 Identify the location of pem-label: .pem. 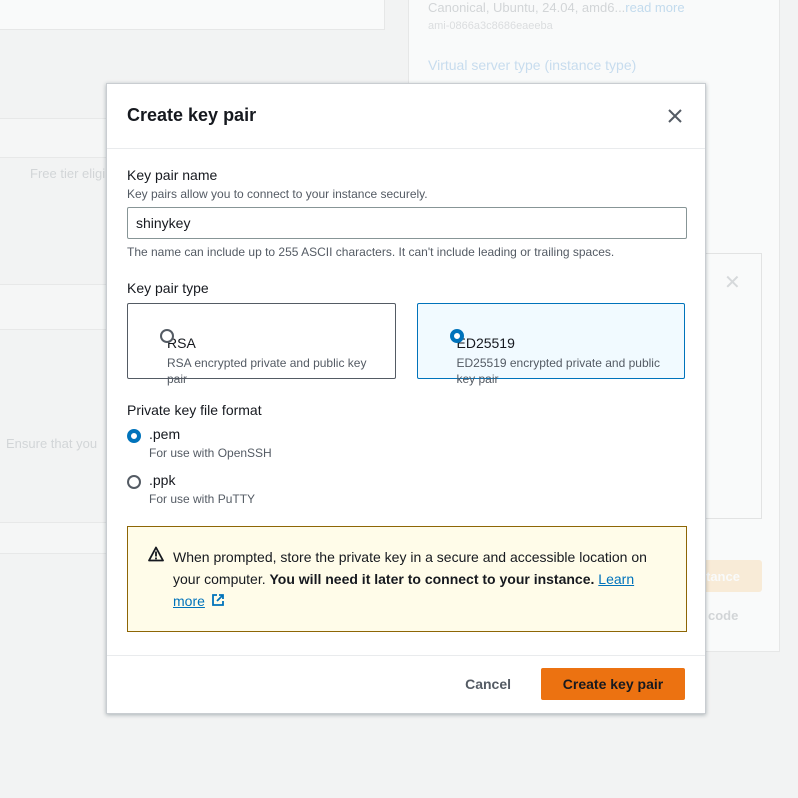
(165, 434).